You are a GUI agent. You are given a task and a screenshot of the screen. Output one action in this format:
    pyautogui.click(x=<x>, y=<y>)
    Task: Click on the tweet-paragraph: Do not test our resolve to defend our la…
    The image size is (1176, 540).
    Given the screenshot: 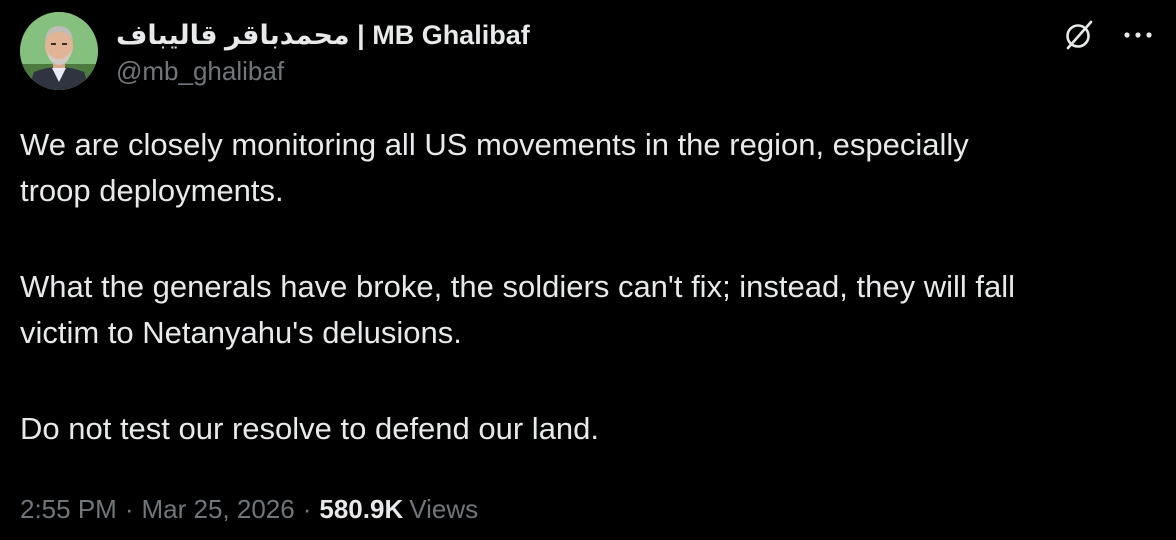 What is the action you would take?
    pyautogui.click(x=310, y=428)
    